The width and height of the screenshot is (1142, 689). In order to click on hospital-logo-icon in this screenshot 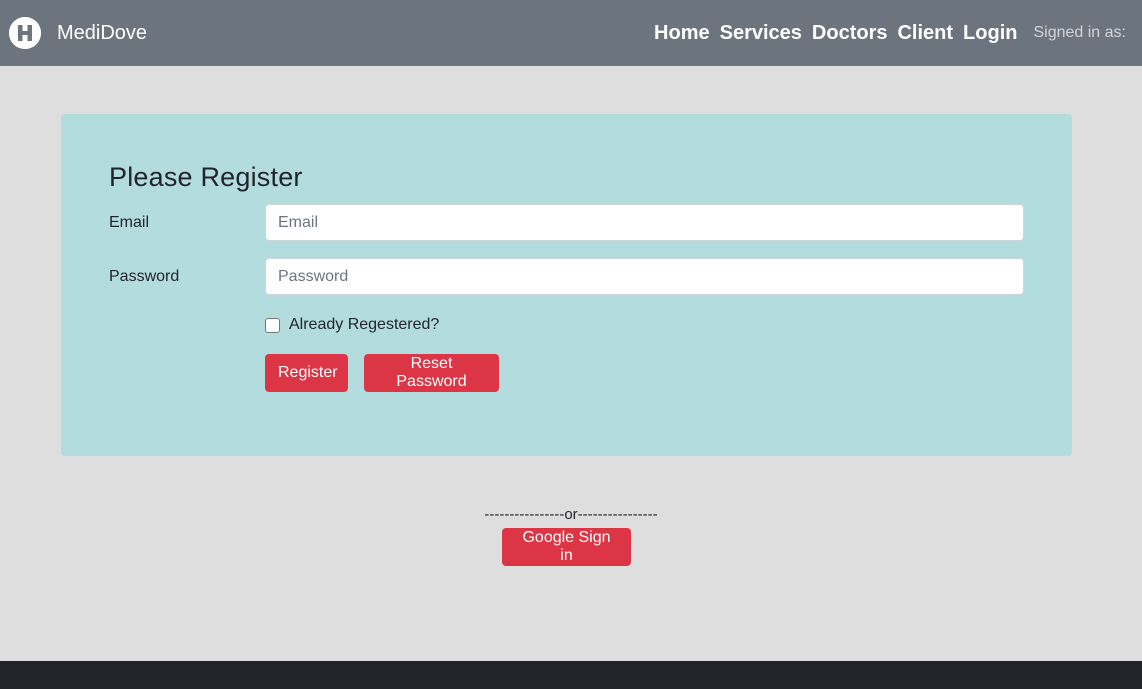, I will do `click(25, 33)`.